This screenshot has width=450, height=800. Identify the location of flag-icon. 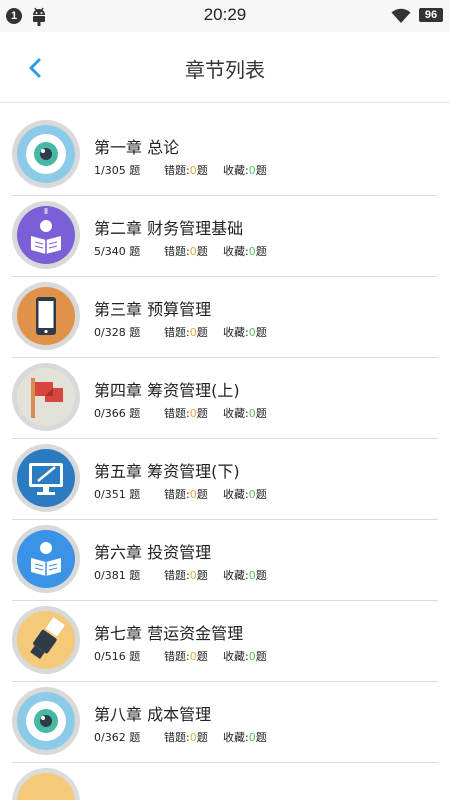
(46, 397).